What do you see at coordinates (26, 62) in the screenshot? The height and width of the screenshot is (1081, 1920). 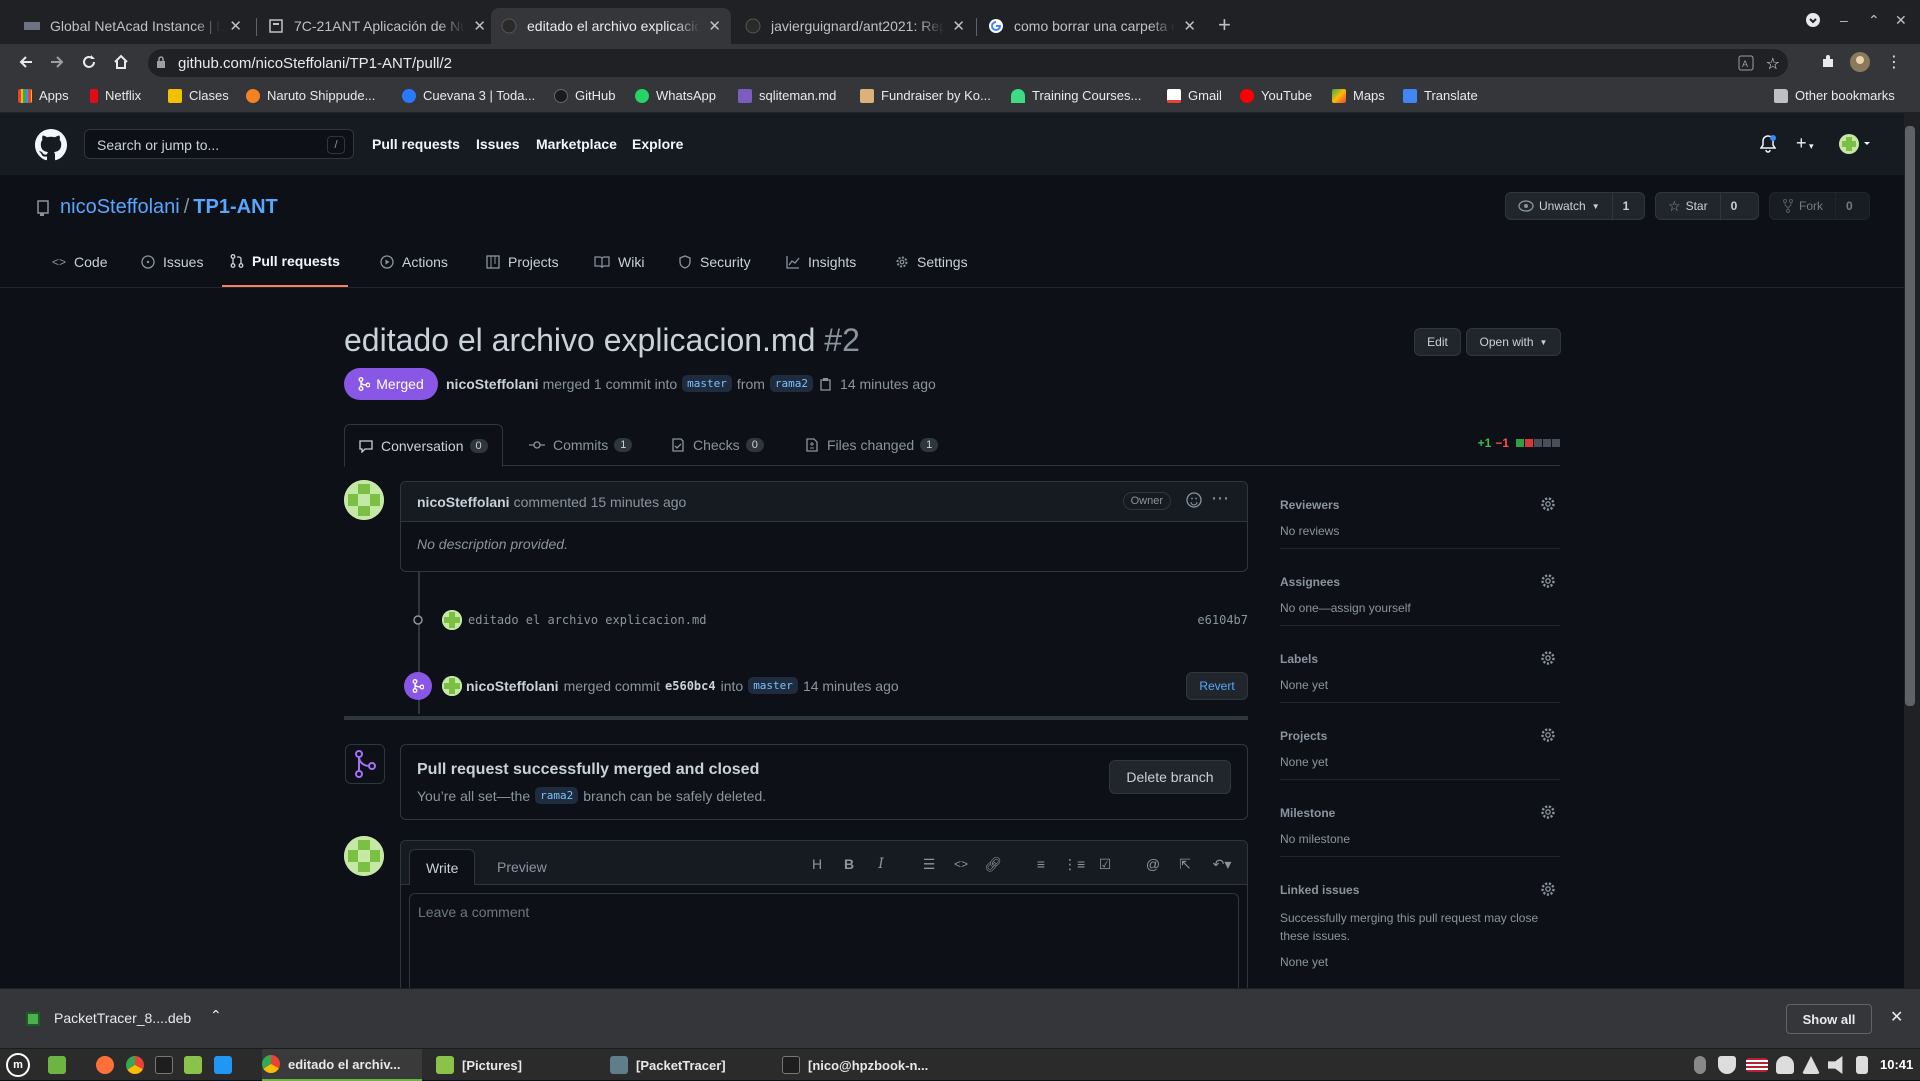 I see `back-button` at bounding box center [26, 62].